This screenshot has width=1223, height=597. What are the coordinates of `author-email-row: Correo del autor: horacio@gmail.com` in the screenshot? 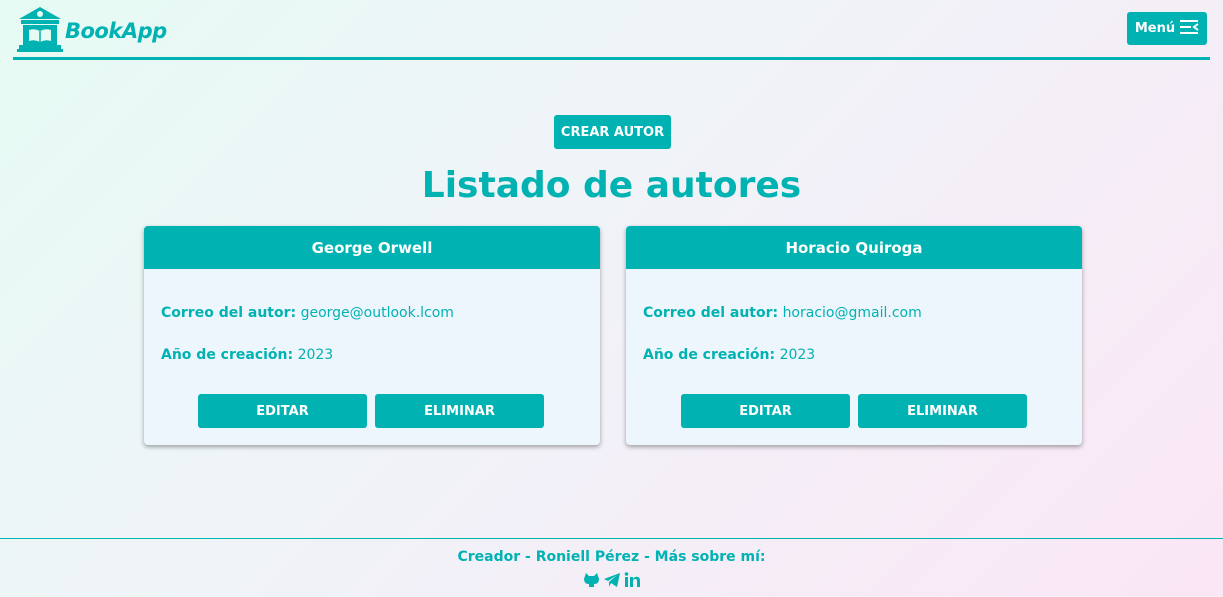 It's located at (782, 313).